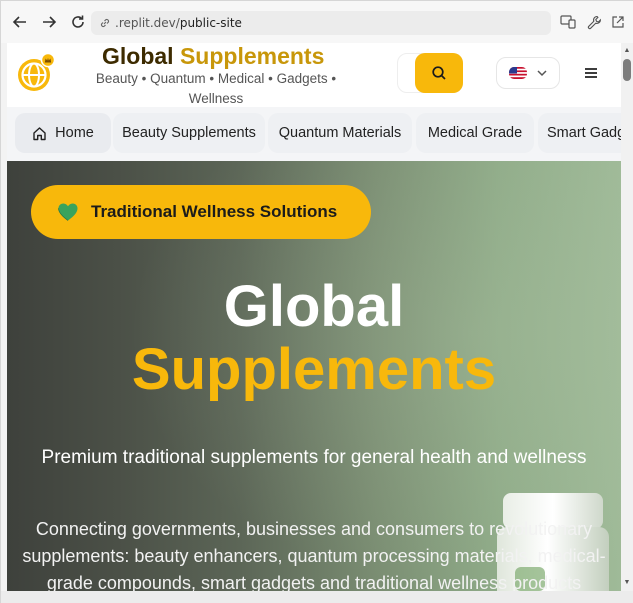 The image size is (633, 603). Describe the element at coordinates (627, 51) in the screenshot. I see `scroll-up-arrow-icon: ▲` at that location.